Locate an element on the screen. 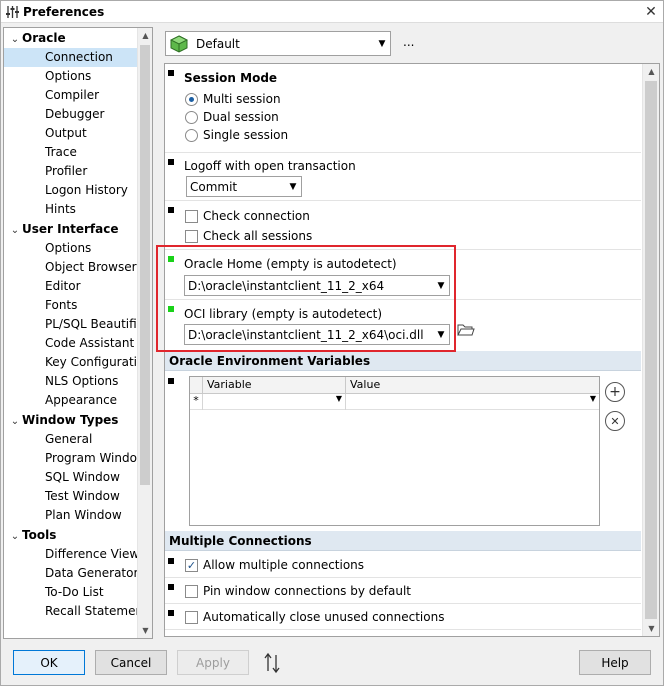 Image resolution: width=664 pixels, height=686 pixels. check-all-sessions-option: Check all sessions is located at coordinates (248, 236).